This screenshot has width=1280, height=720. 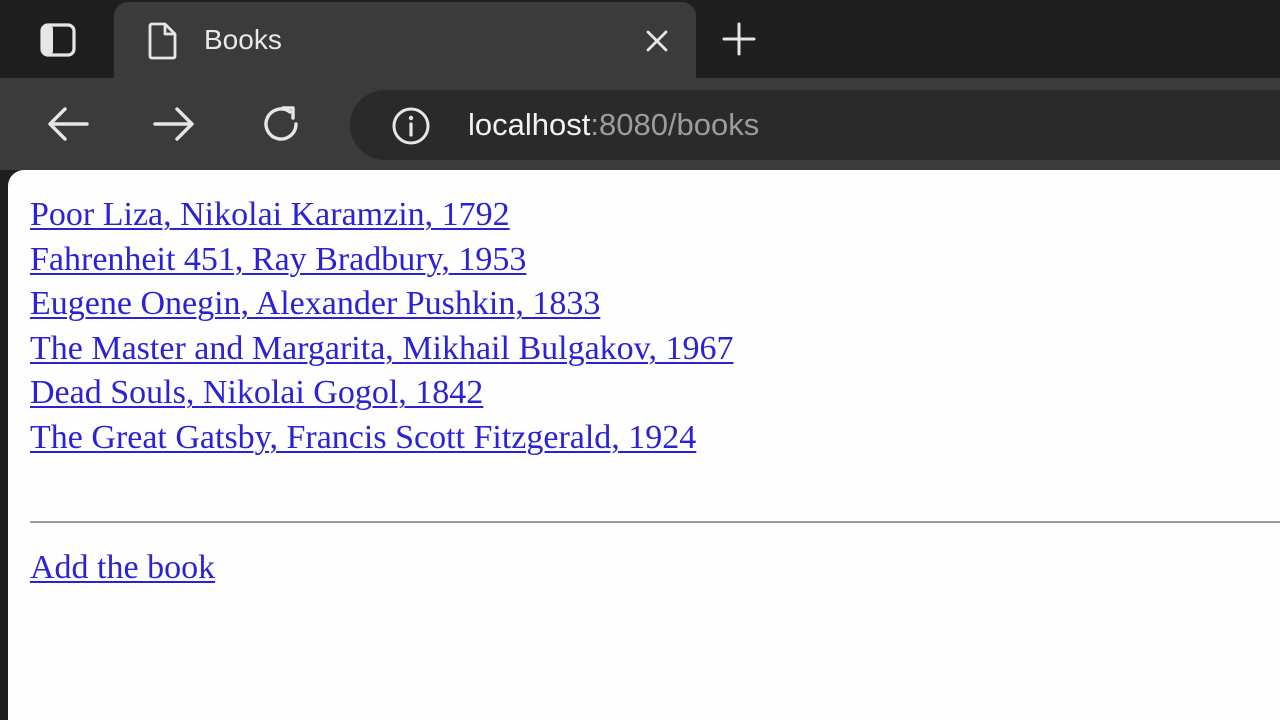 I want to click on plus-icon, so click(x=739, y=39).